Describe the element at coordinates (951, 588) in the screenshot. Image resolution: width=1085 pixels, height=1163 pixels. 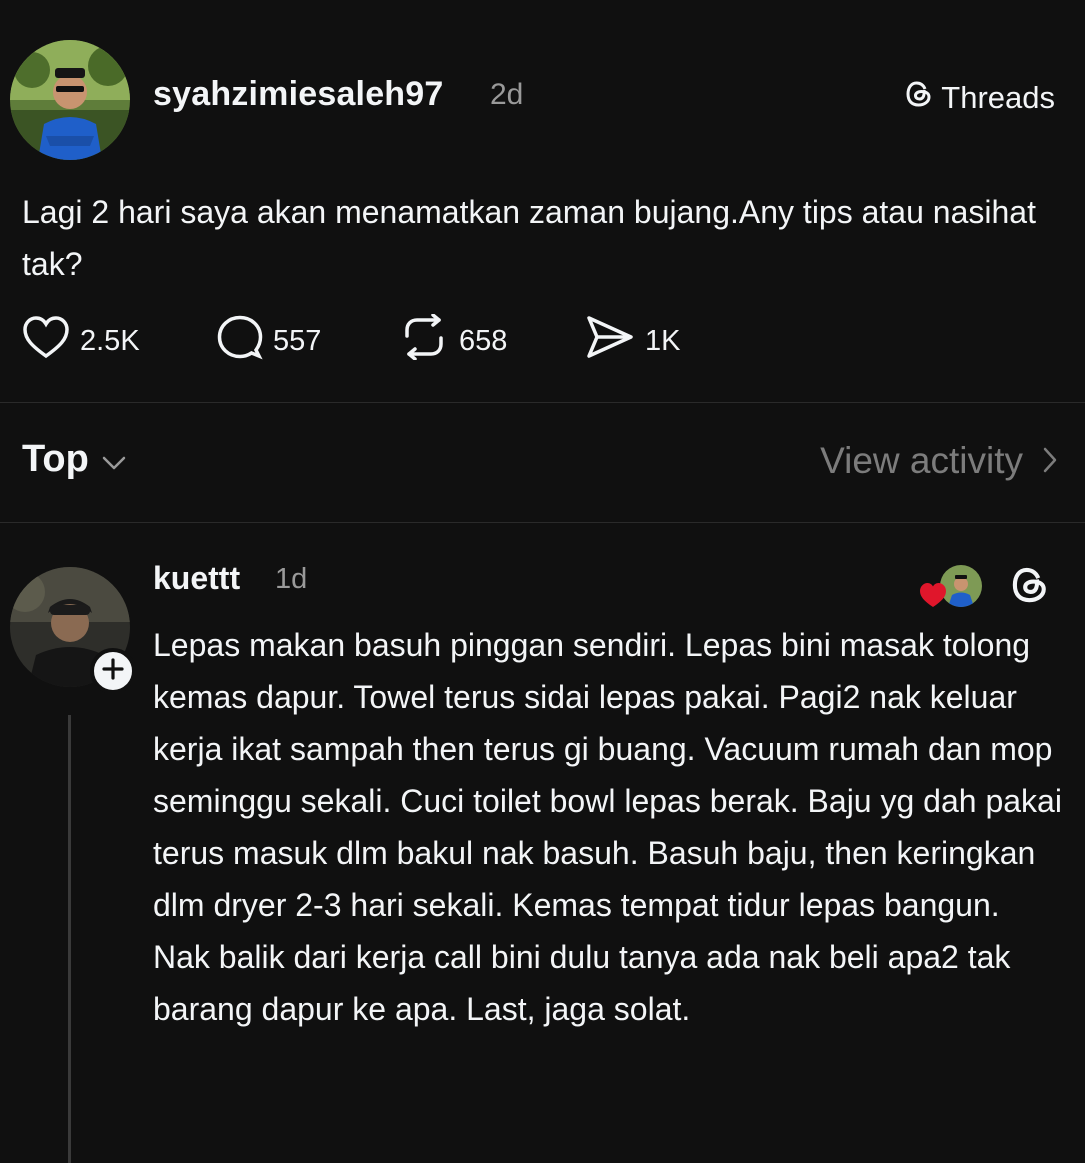
I see `author-liked-indicator` at that location.